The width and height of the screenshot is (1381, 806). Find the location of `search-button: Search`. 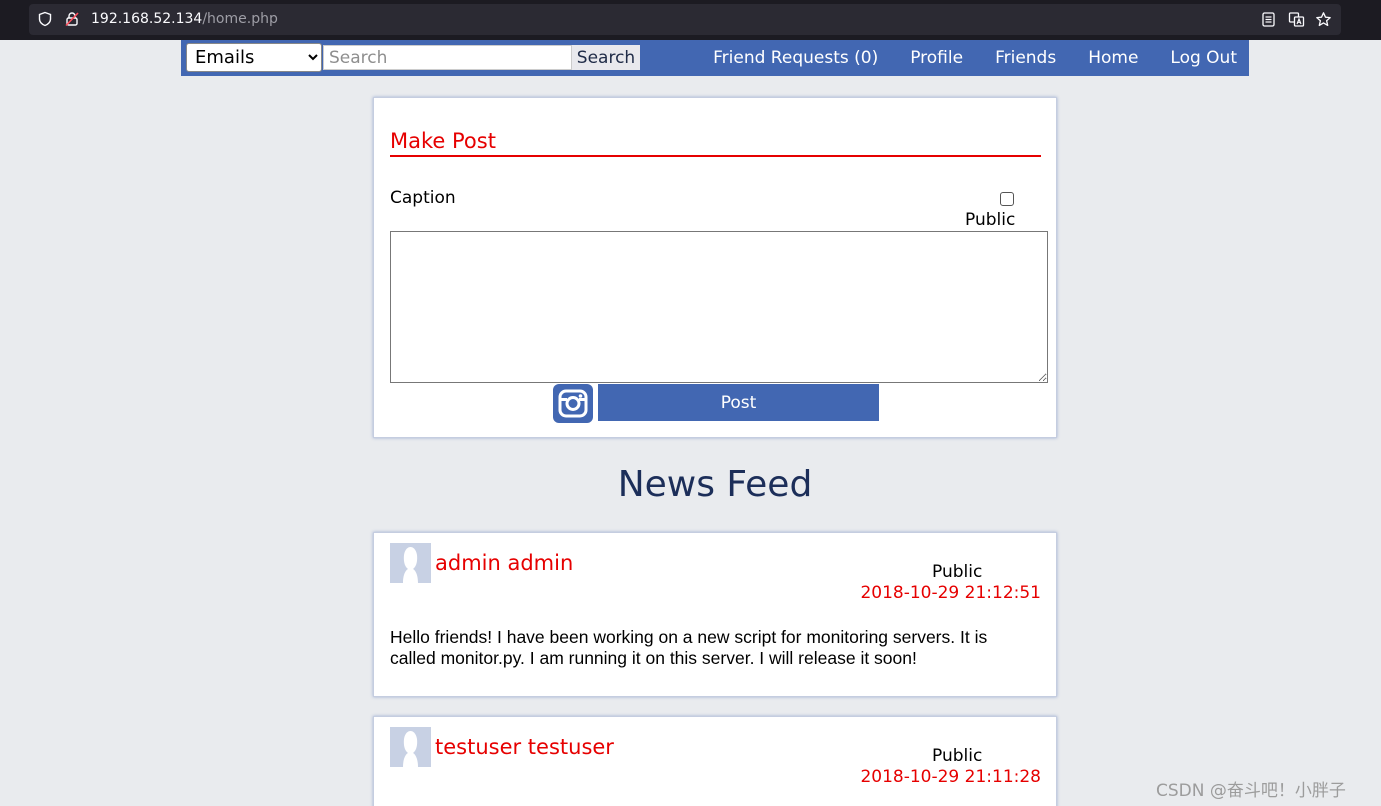

search-button: Search is located at coordinates (606, 57).